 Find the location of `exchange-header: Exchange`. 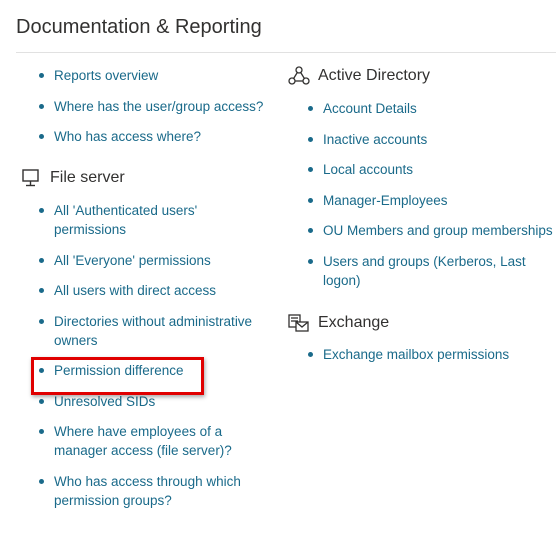

exchange-header: Exchange is located at coordinates (422, 323).